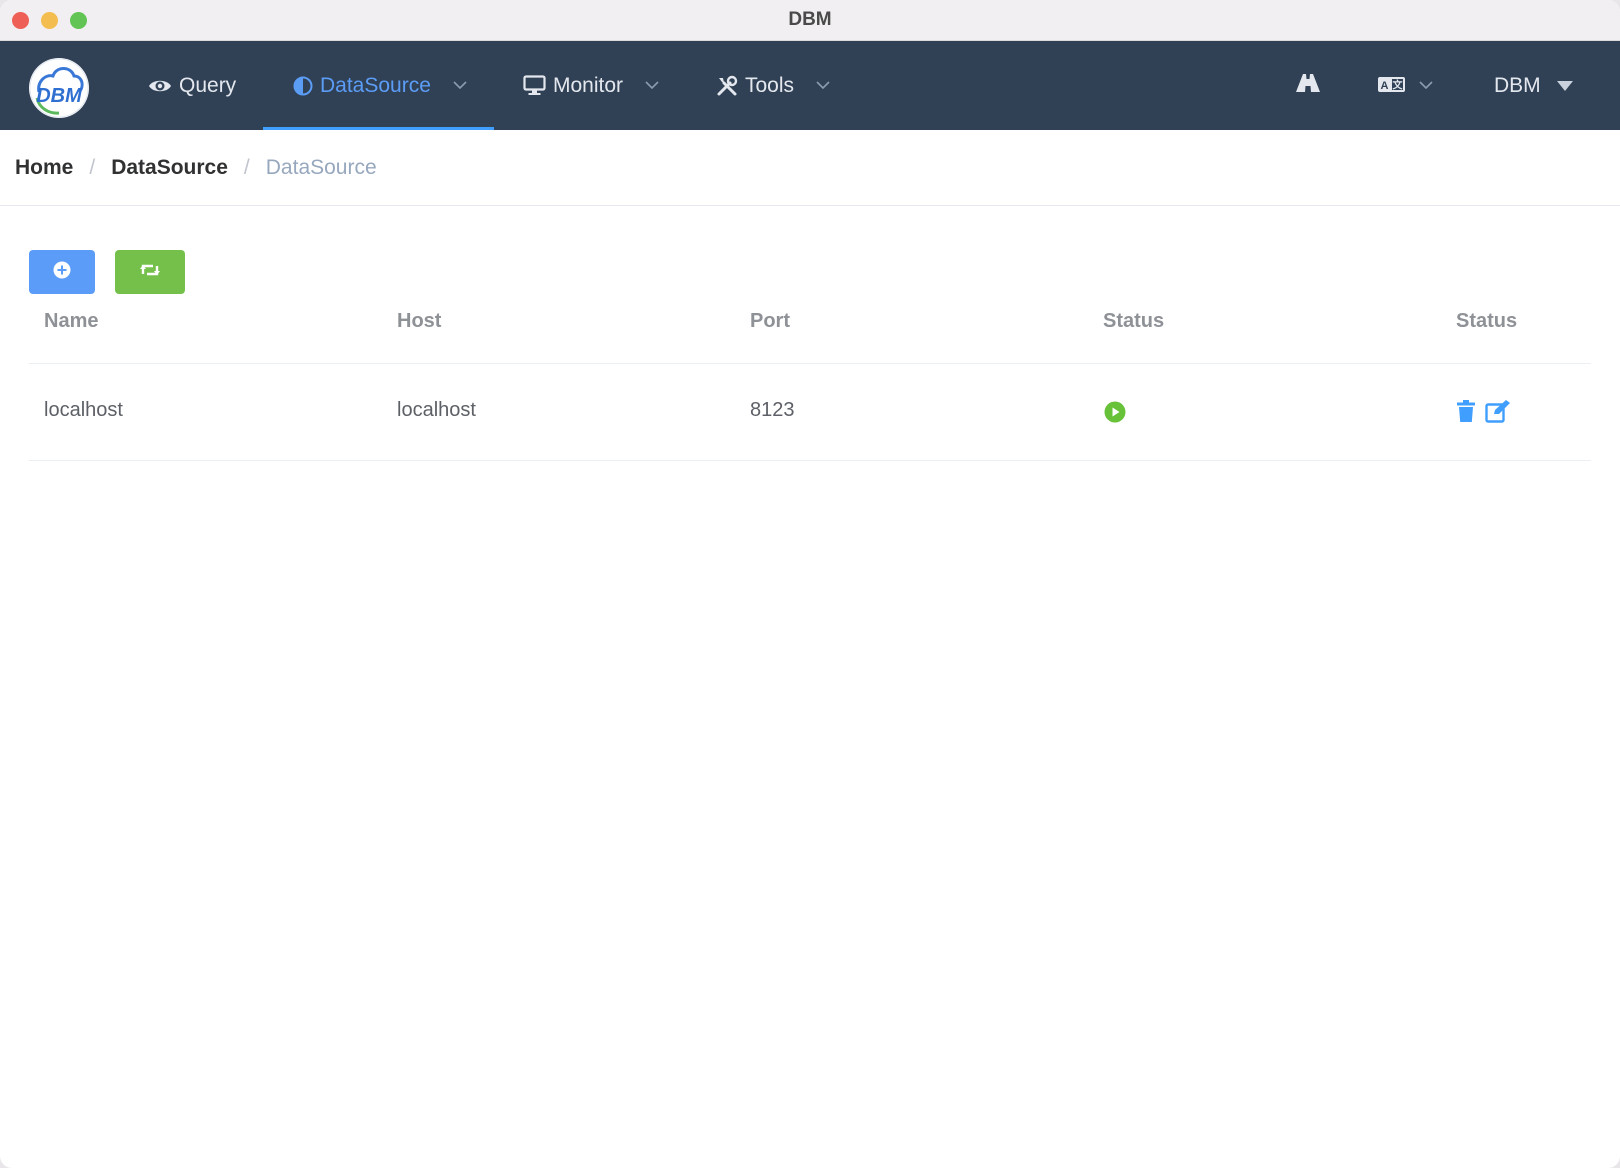 Image resolution: width=1620 pixels, height=1168 pixels. Describe the element at coordinates (1385, 86) in the screenshot. I see `svg-text: A` at that location.